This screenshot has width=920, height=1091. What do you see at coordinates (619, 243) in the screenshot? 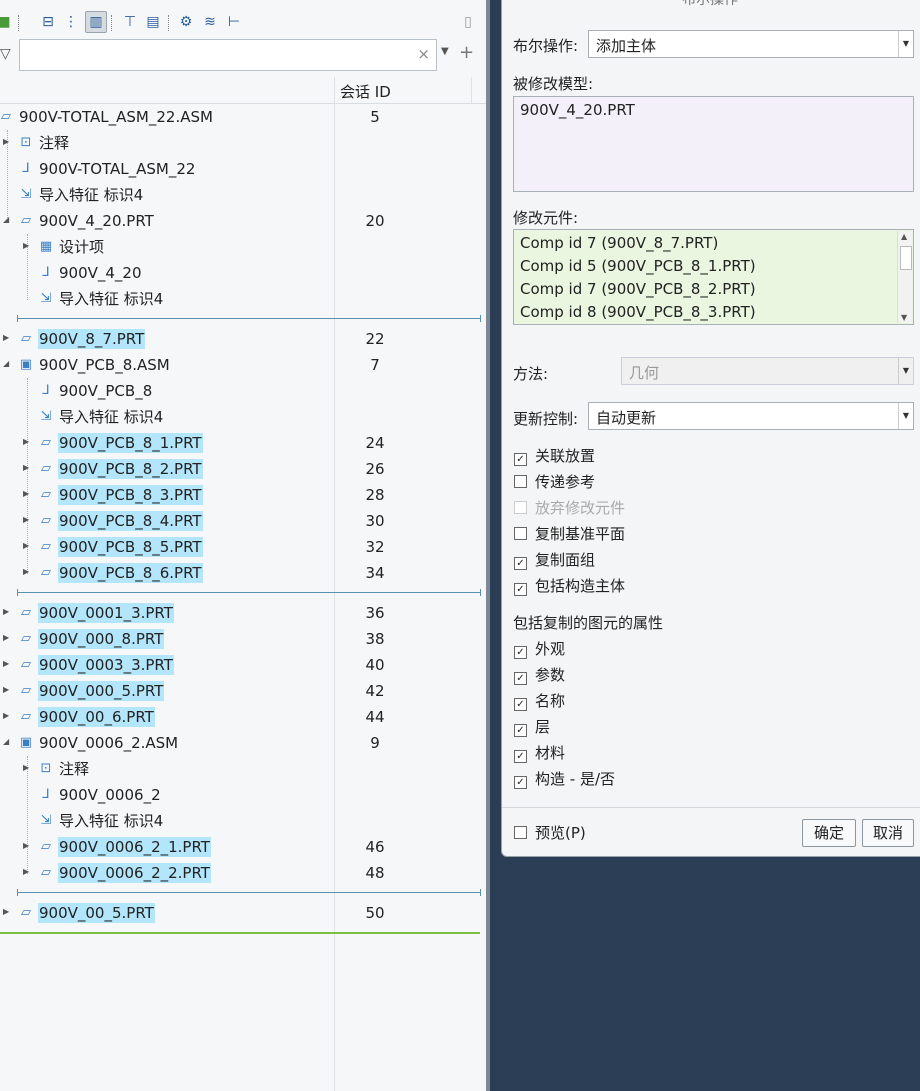
I see `list-item: Comp id 7 (900V_8_7.PRT)` at bounding box center [619, 243].